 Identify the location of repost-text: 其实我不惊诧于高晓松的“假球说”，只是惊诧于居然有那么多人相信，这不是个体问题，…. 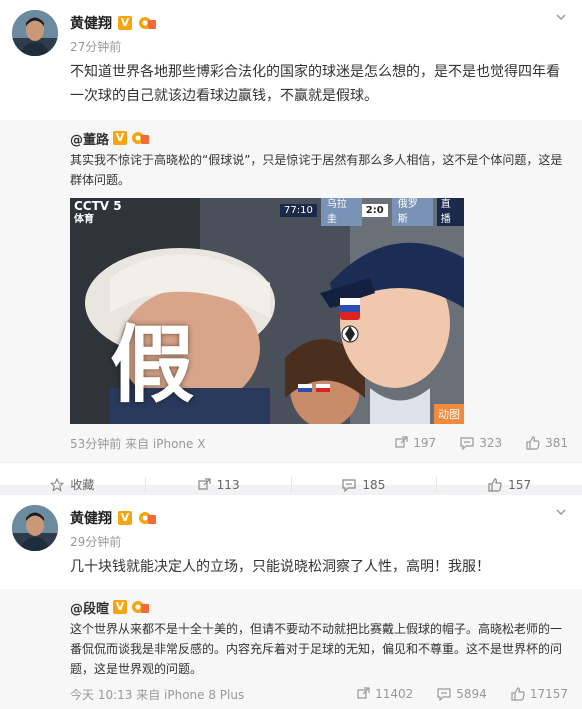
(316, 170).